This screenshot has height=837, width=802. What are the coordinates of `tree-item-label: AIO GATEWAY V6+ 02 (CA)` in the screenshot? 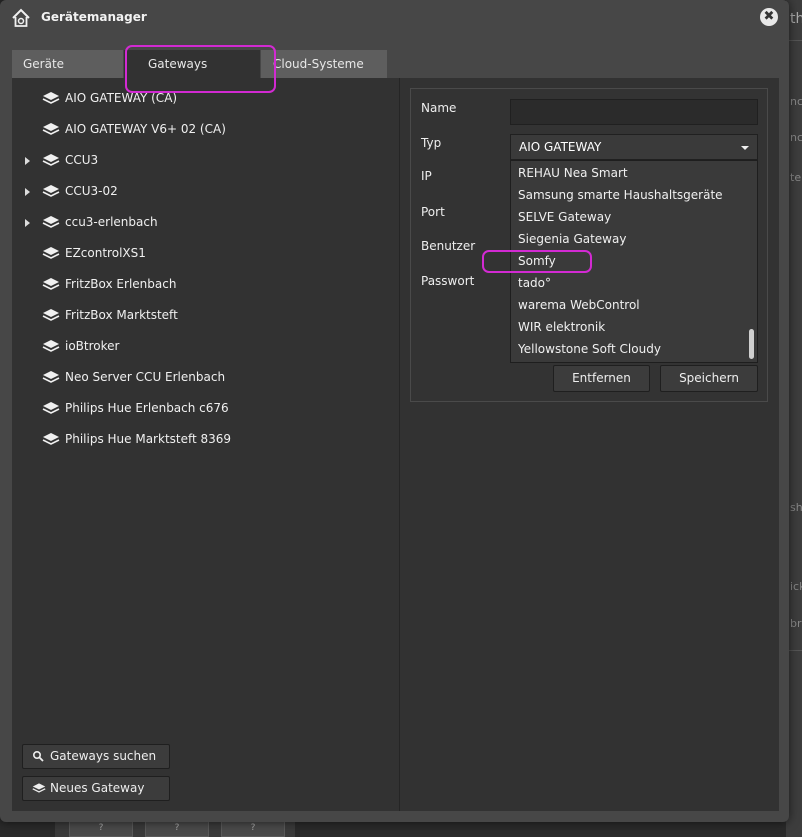 It's located at (145, 129).